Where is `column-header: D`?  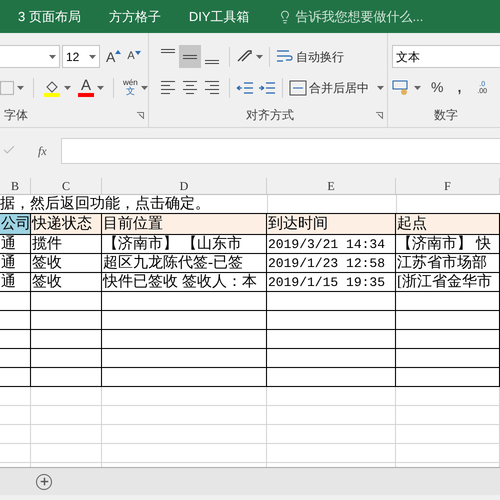
column-header: D is located at coordinates (184, 186).